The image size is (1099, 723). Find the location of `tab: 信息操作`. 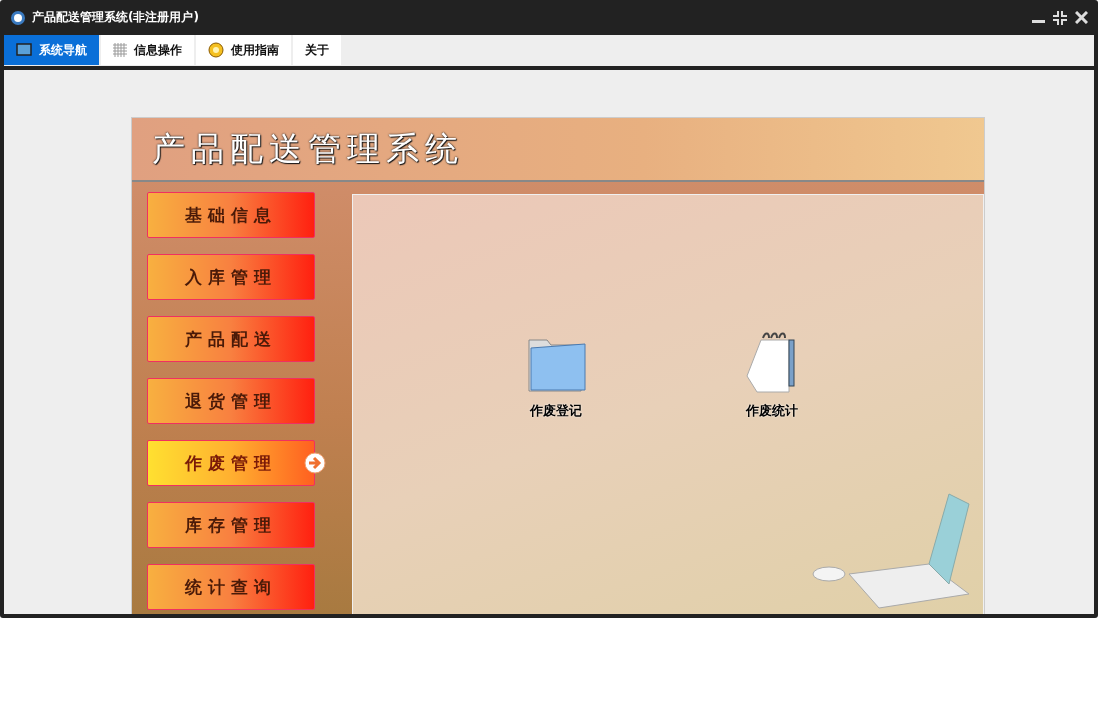

tab: 信息操作 is located at coordinates (147, 50).